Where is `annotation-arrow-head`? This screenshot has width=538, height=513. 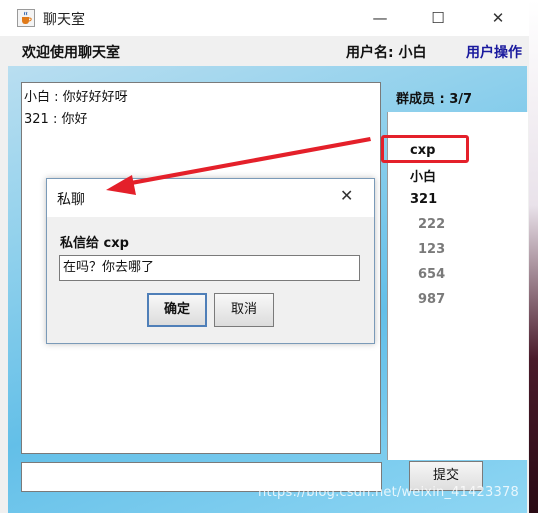 annotation-arrow-head is located at coordinates (121, 185).